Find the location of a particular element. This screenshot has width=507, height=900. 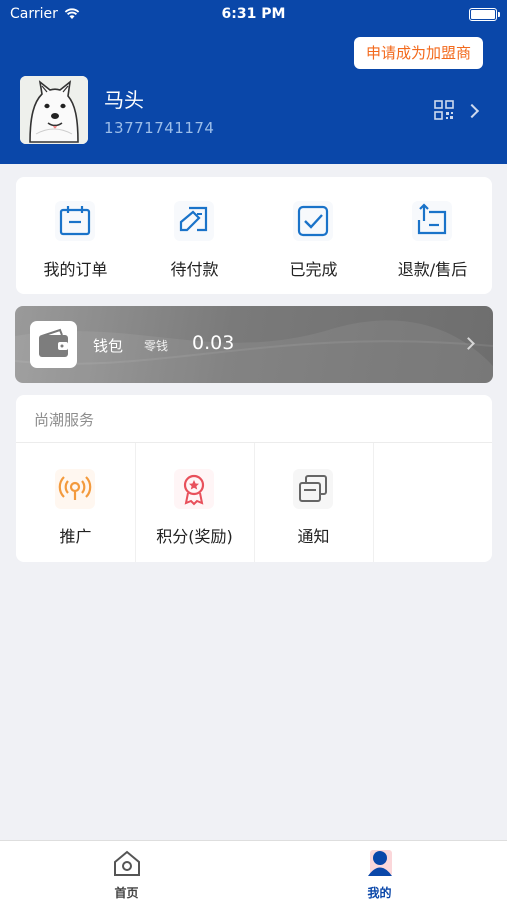

broadcast-icon is located at coordinates (75, 489).